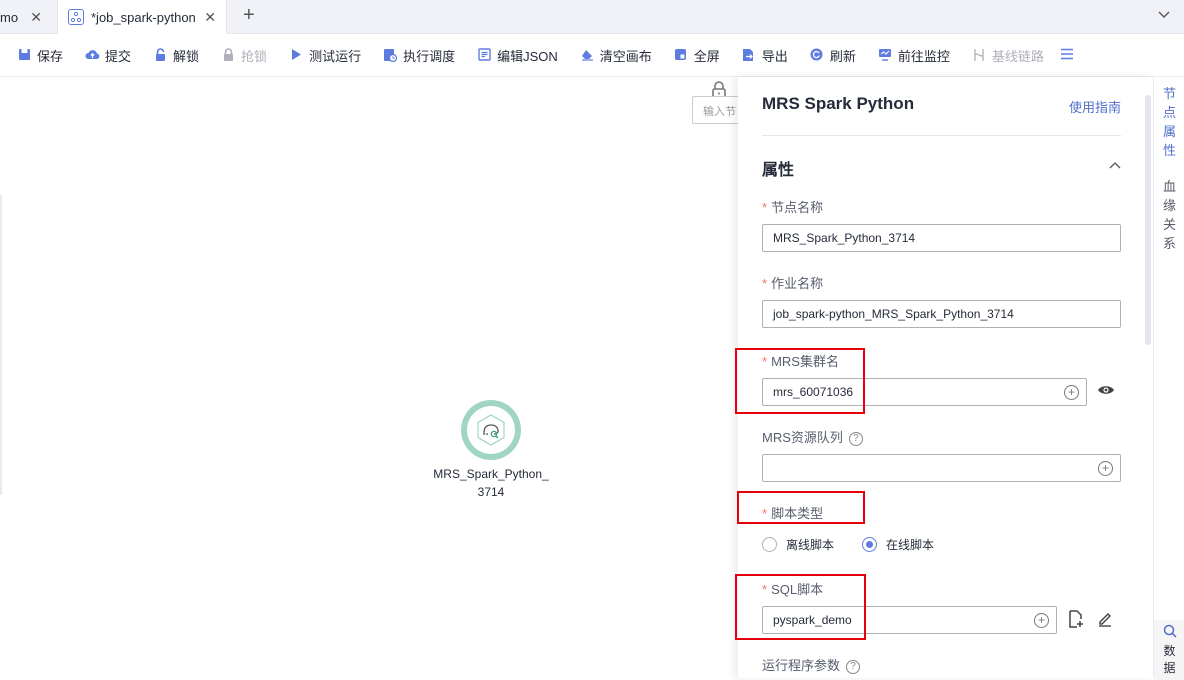 This screenshot has width=1184, height=680. I want to click on radio-label: 离线脚本, so click(810, 545).